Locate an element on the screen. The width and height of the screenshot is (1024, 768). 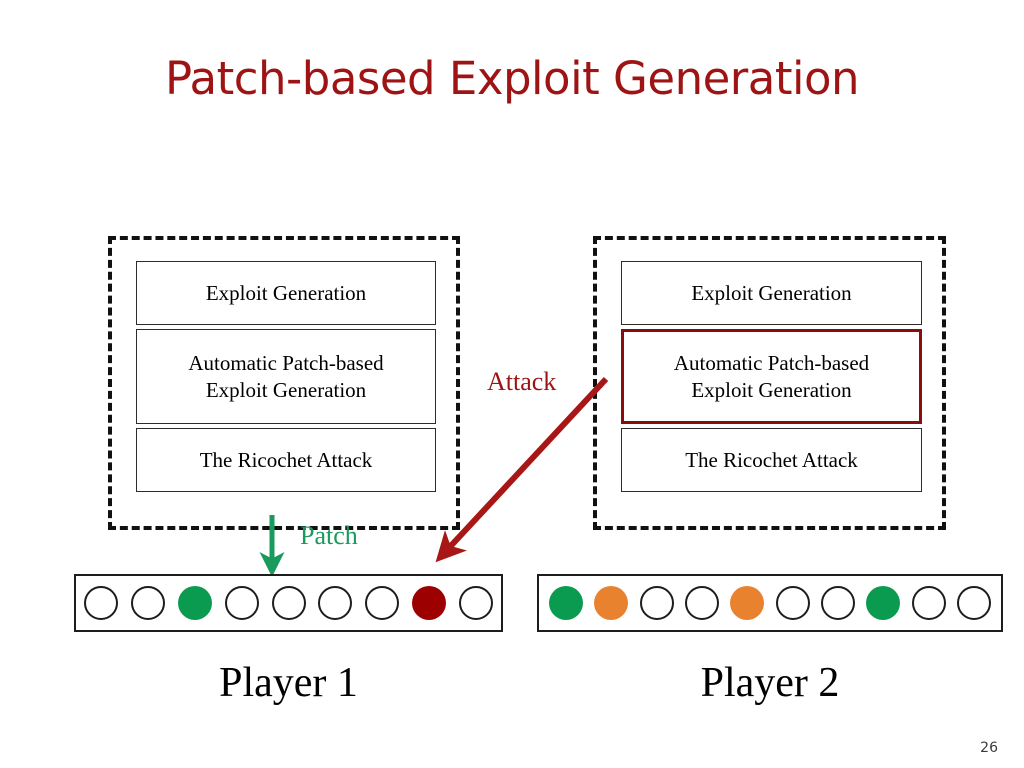
player2-memory-cell-5-orange is located at coordinates (747, 603).